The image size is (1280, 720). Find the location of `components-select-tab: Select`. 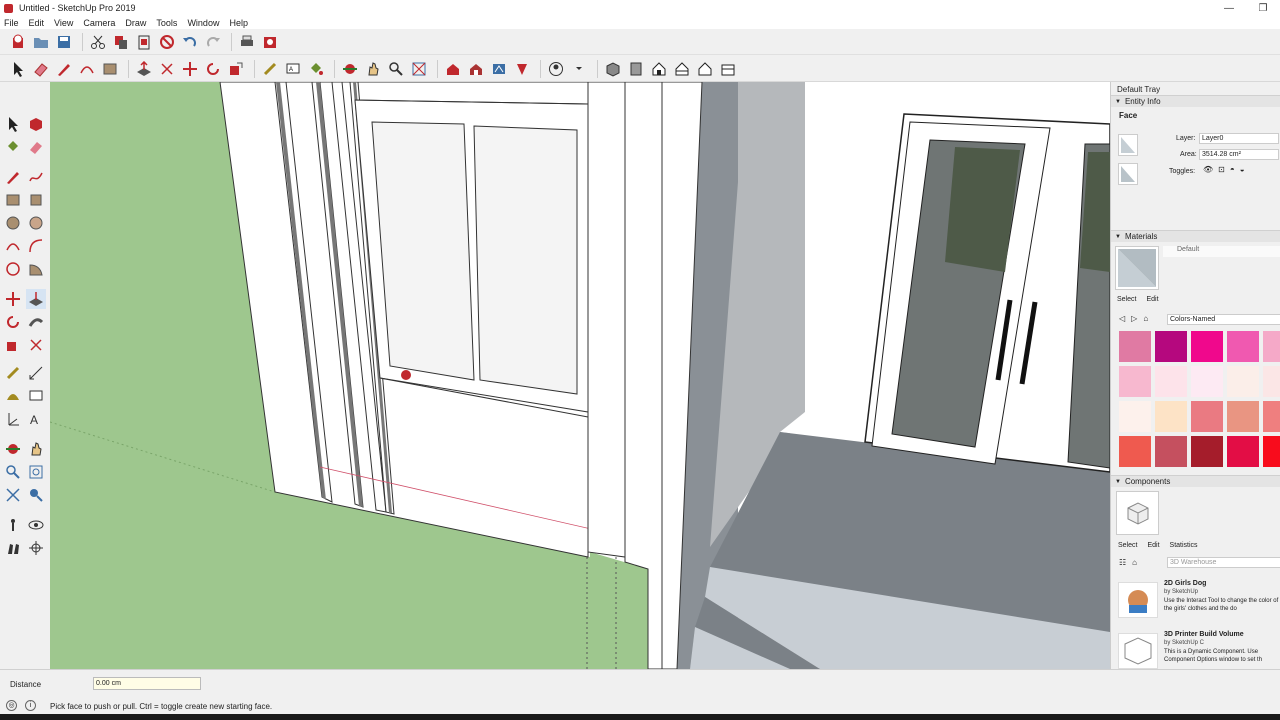

components-select-tab: Select is located at coordinates (1127, 545).